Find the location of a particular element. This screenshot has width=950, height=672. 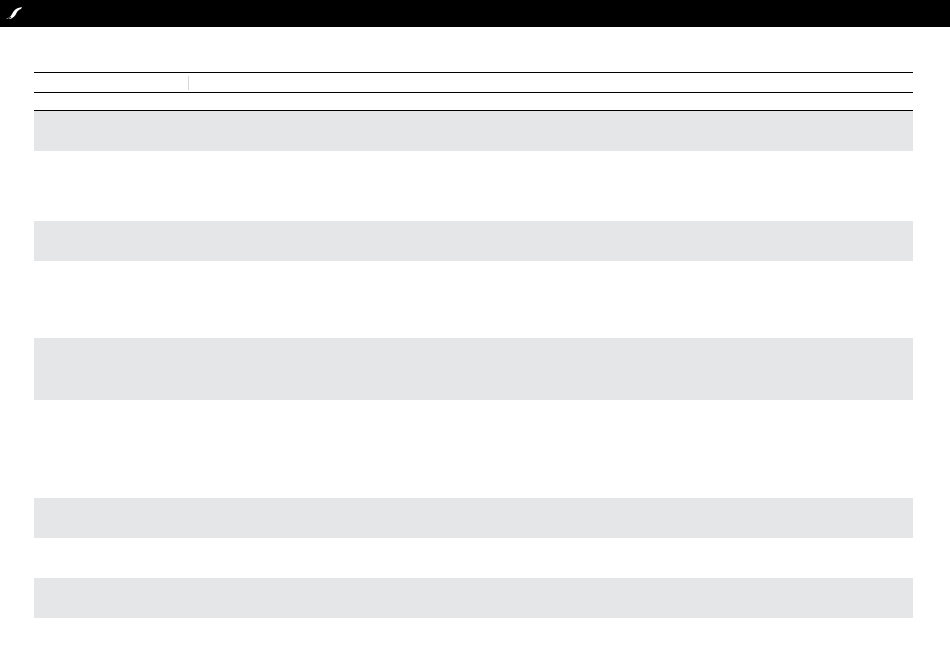

table-top-rule is located at coordinates (473, 72).